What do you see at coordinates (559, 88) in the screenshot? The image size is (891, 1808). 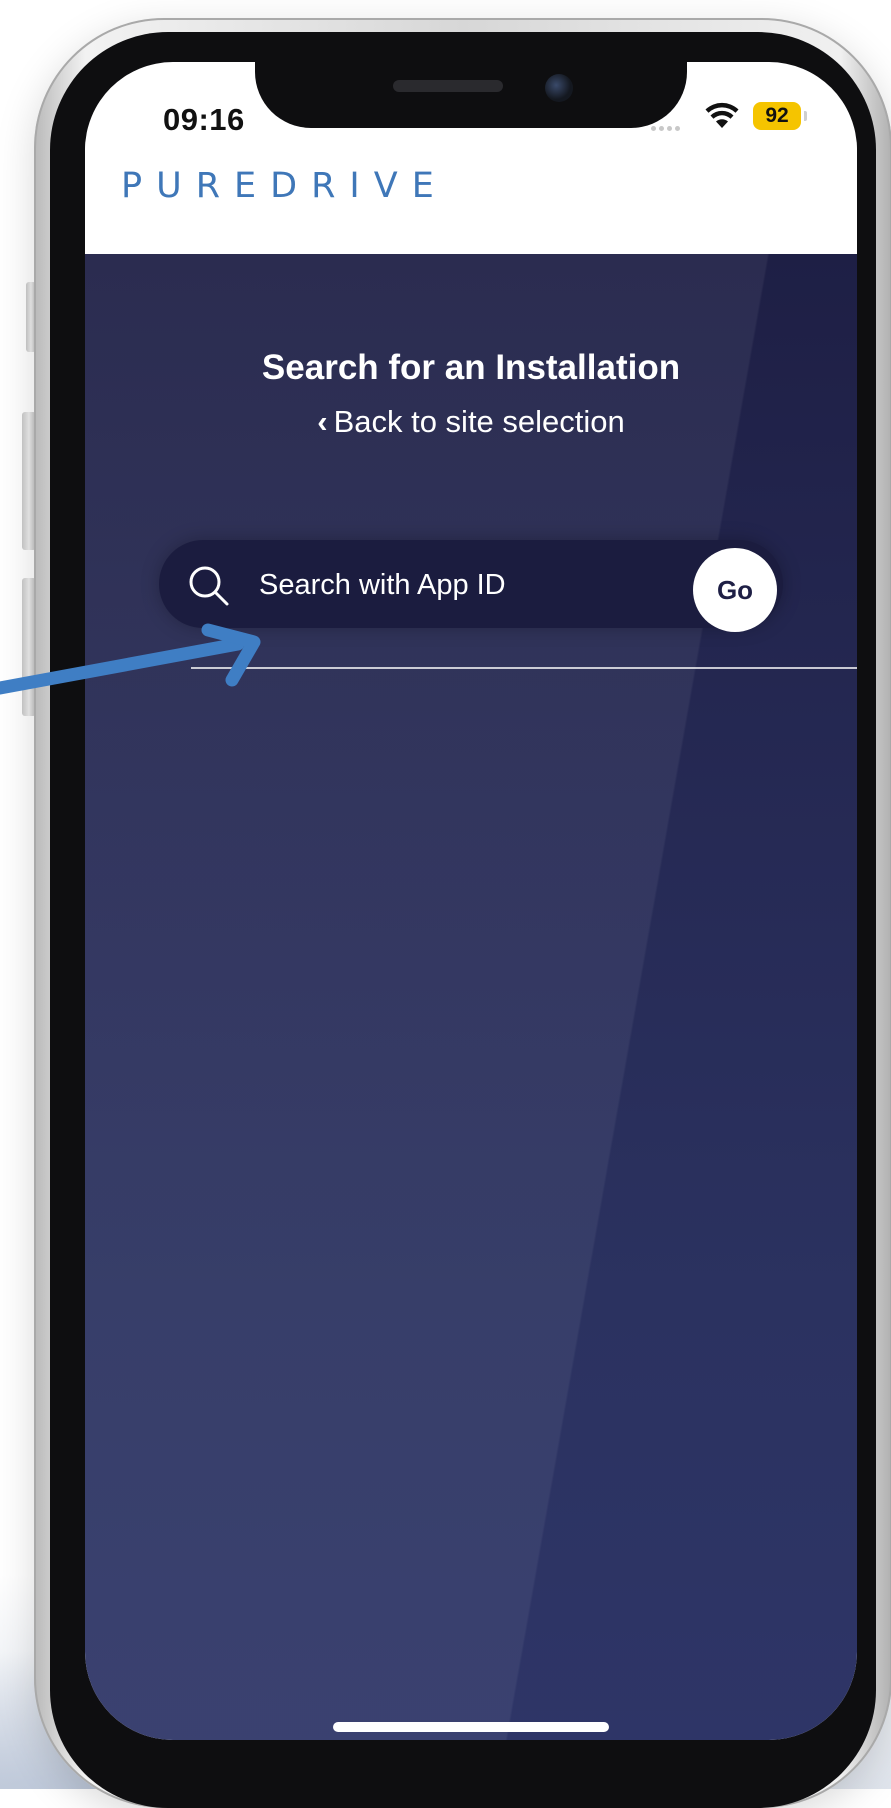 I see `front-camera-icon` at bounding box center [559, 88].